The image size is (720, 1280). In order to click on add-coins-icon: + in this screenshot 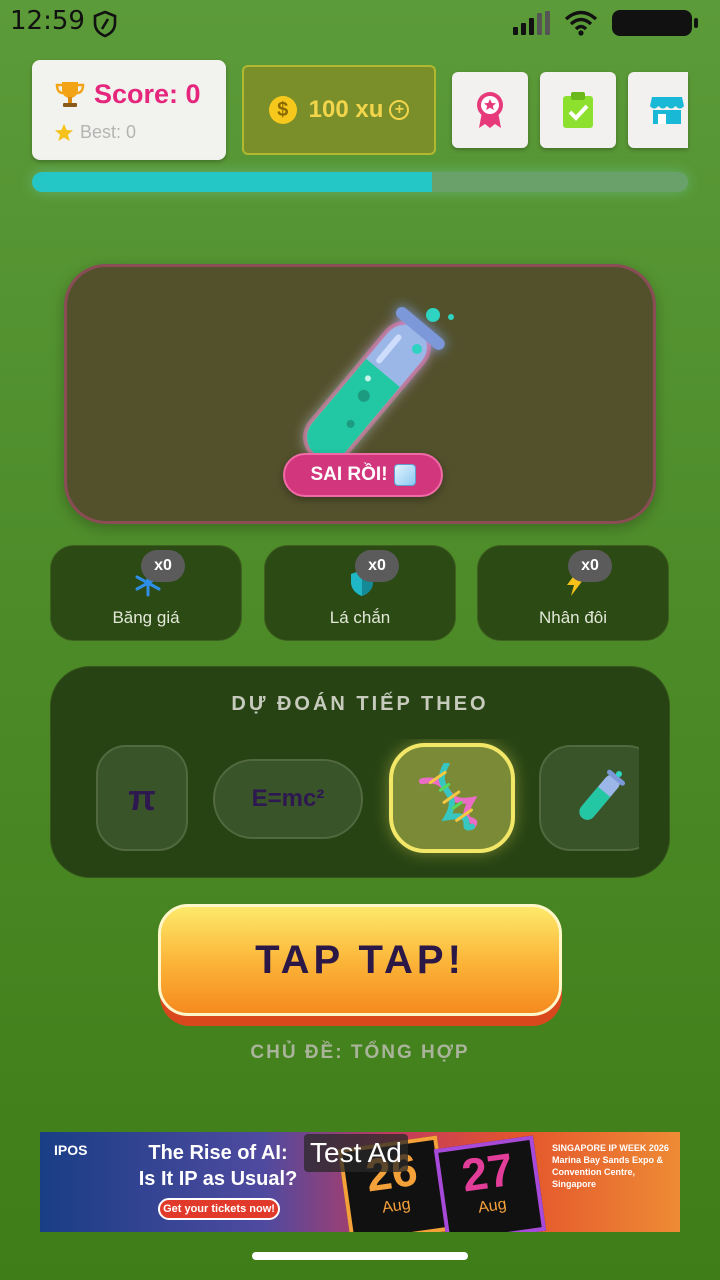, I will do `click(399, 110)`.